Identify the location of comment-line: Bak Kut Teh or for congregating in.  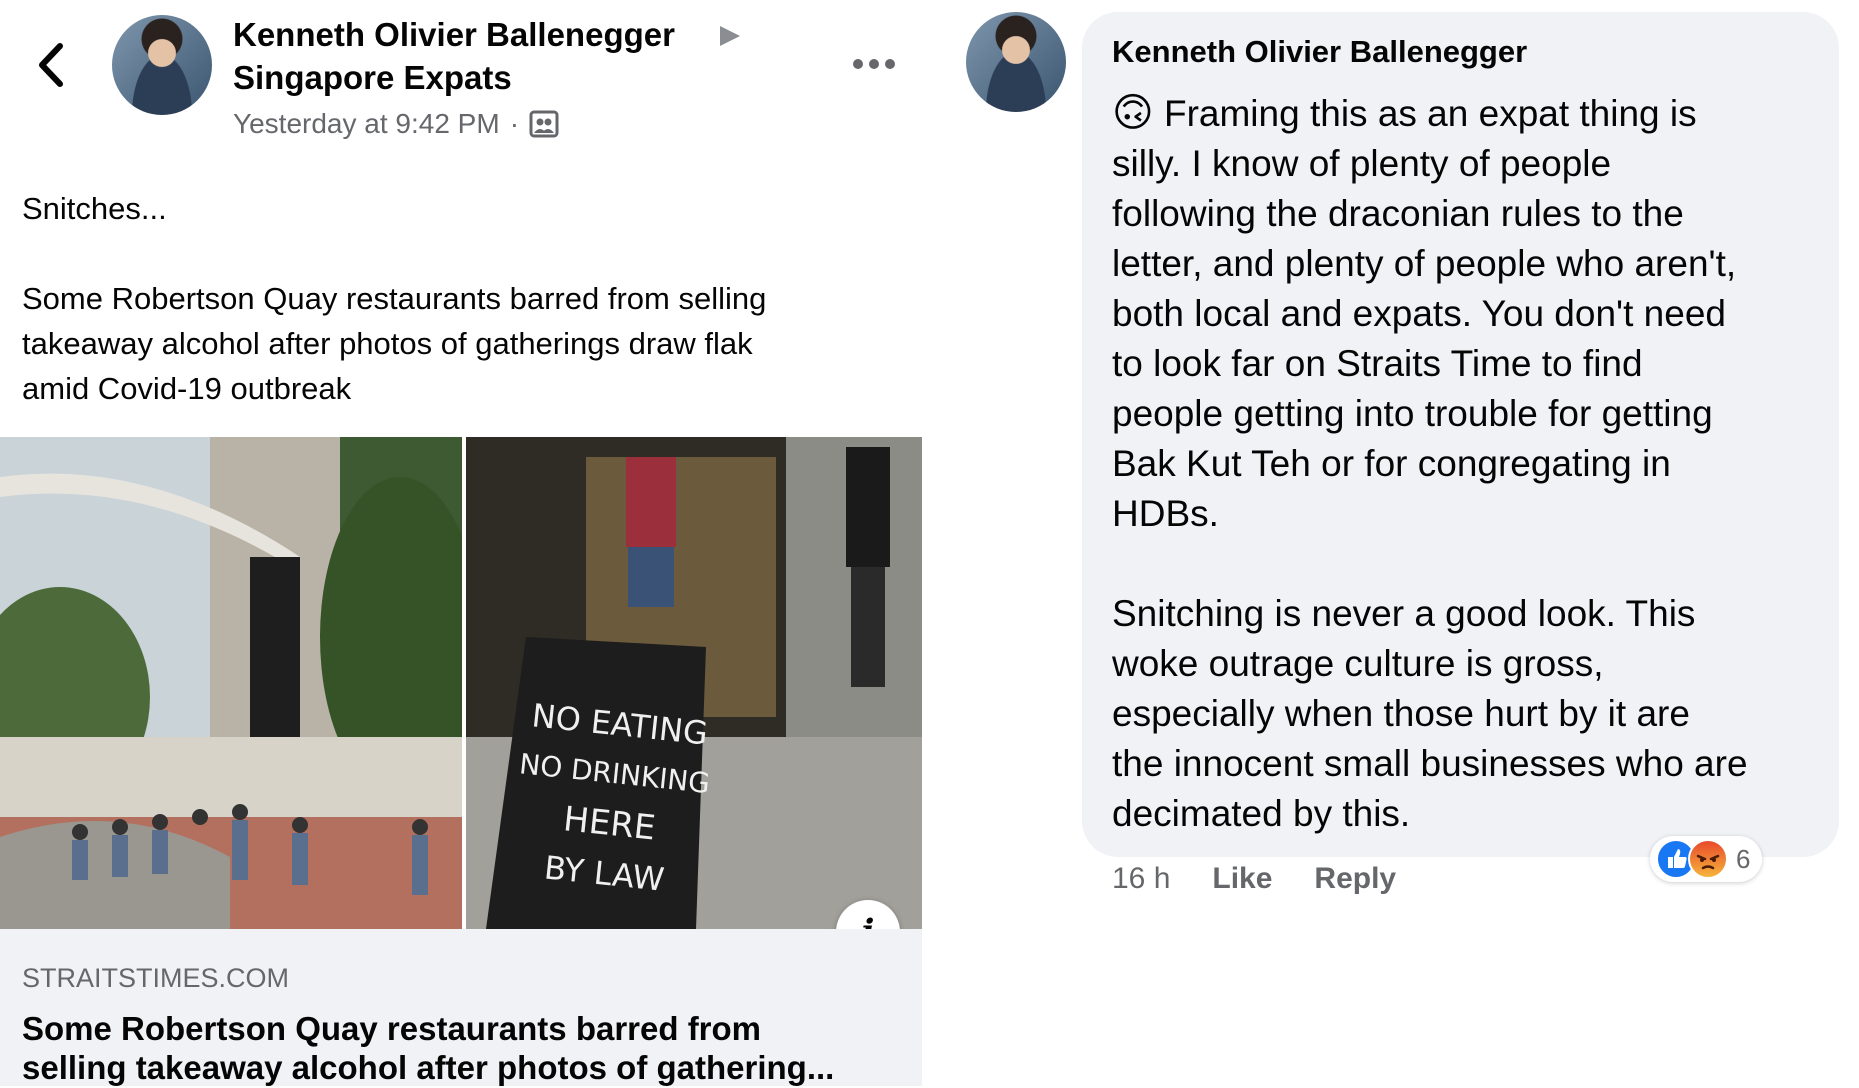
(1391, 463).